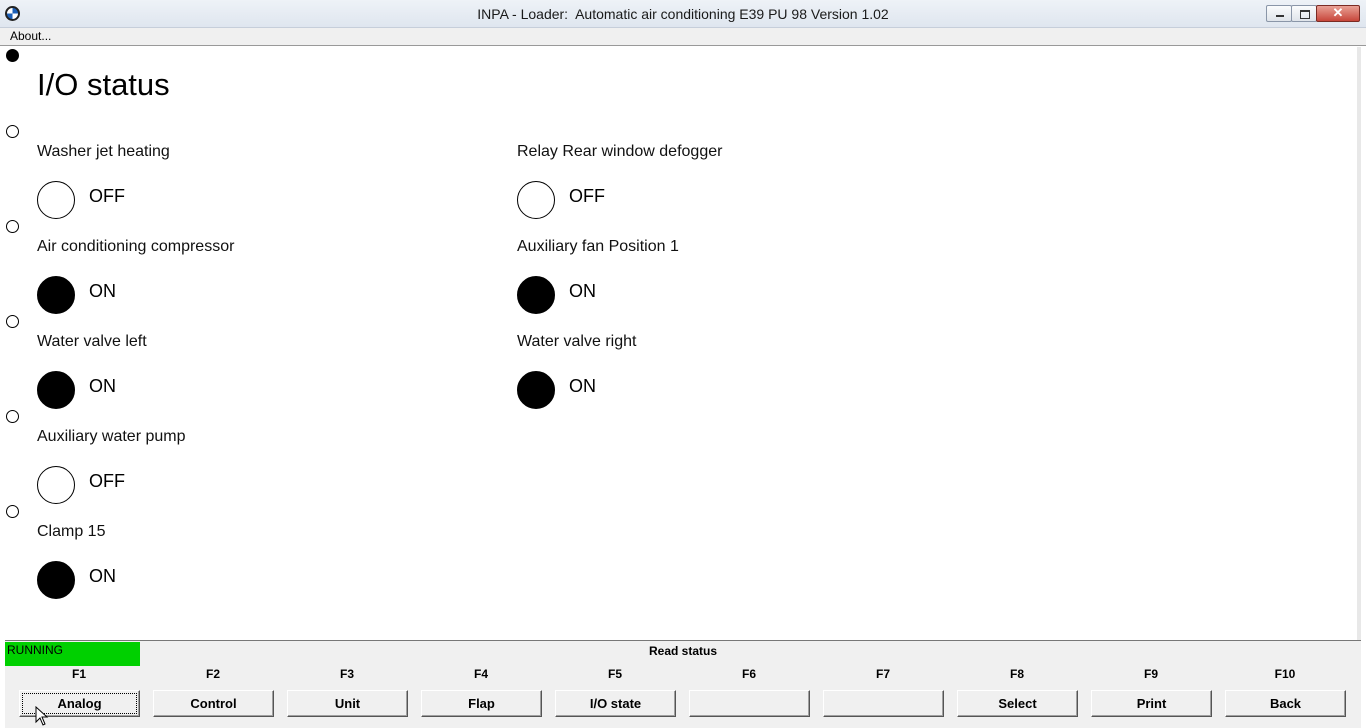 The image size is (1366, 728). Describe the element at coordinates (213, 703) in the screenshot. I see `control-button: Control` at that location.